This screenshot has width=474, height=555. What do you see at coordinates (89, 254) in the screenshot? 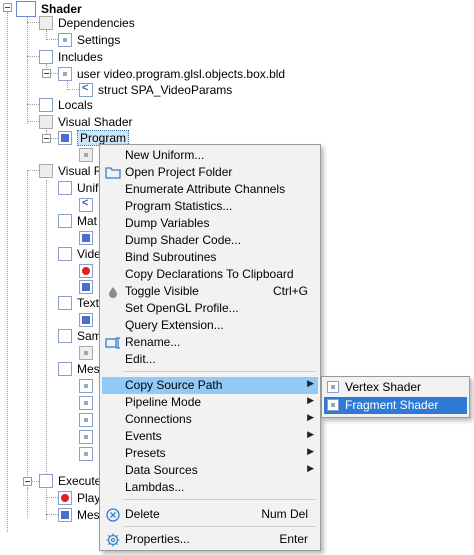
I see `tree-label: Vide` at bounding box center [89, 254].